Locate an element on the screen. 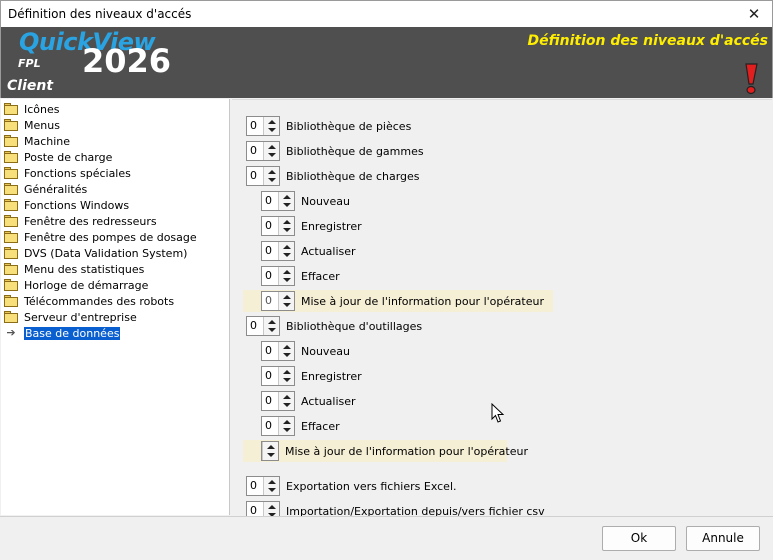 The image size is (773, 560). tree-item: Fonctions spéciales is located at coordinates (67, 173).